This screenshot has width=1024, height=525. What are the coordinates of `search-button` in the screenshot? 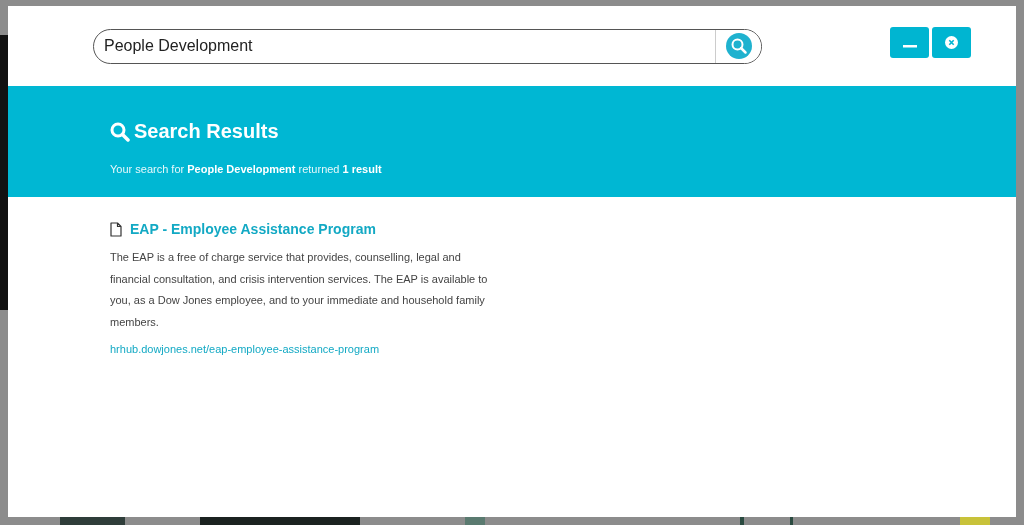 It's located at (738, 46).